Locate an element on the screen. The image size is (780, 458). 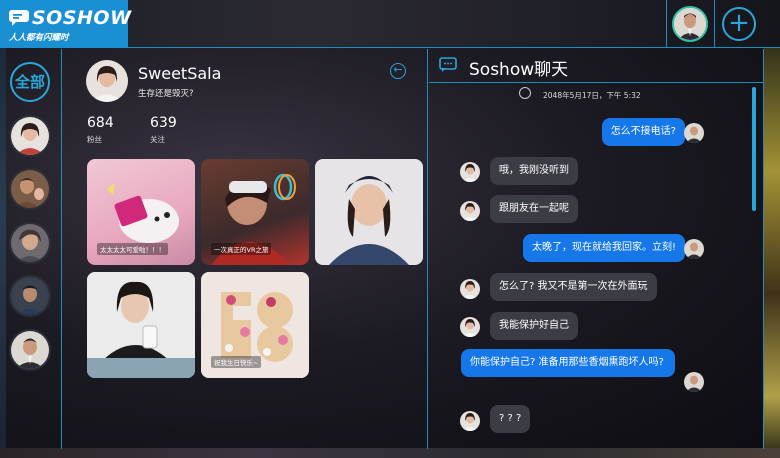
scrollbar is located at coordinates (754, 149).